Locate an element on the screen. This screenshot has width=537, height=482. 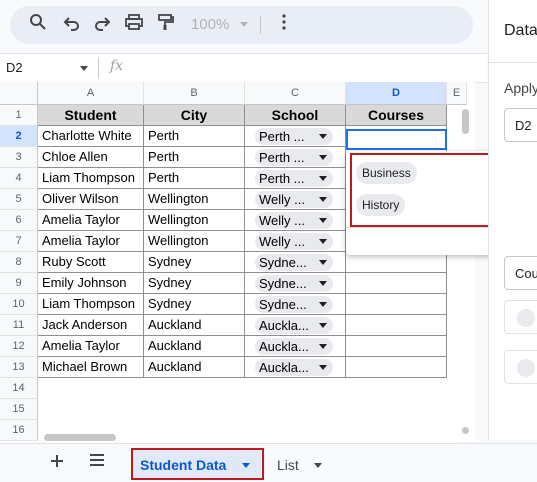
cell-student: Jack Anderson is located at coordinates (91, 325).